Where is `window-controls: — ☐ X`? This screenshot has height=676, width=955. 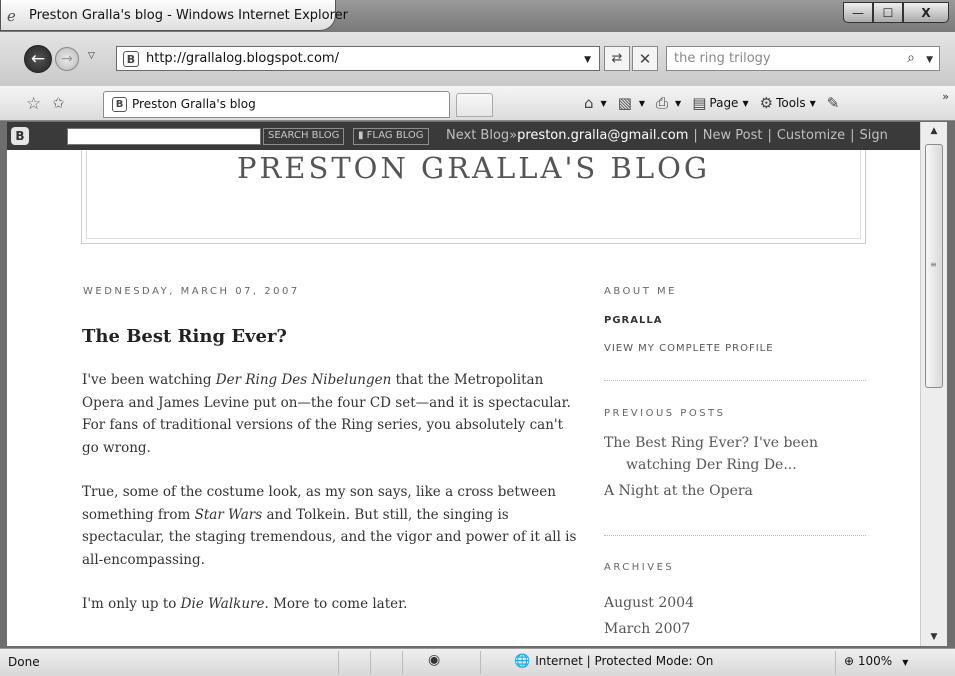
window-controls: — ☐ X is located at coordinates (896, 13).